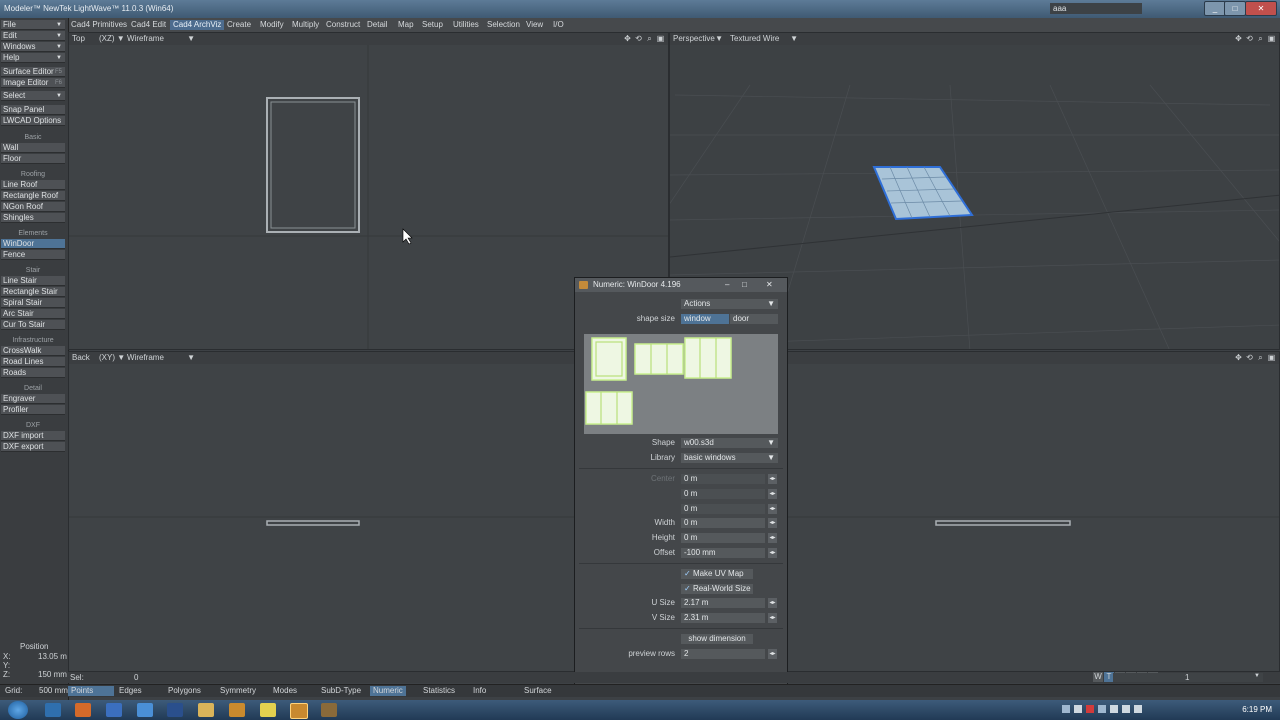 This screenshot has height=720, width=1280. Describe the element at coordinates (1215, 8) in the screenshot. I see `minimize-button: _` at that location.